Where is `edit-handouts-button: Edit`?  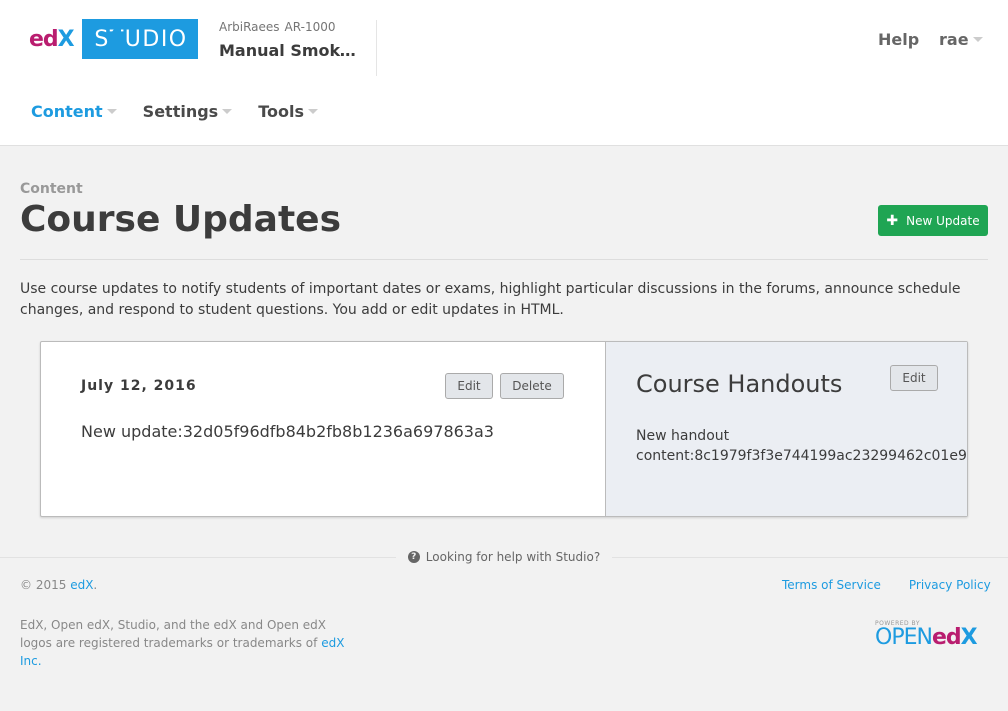
edit-handouts-button: Edit is located at coordinates (914, 378).